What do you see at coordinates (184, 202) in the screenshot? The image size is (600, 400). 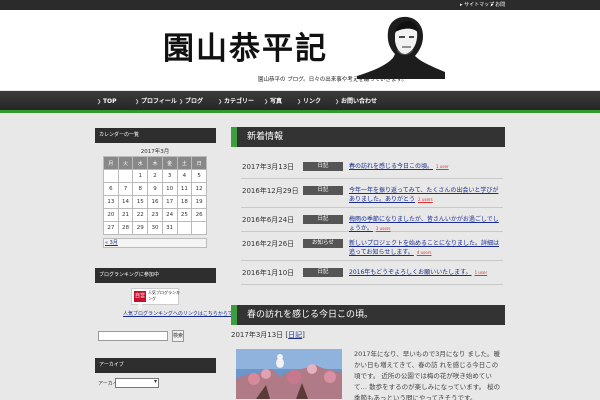 I see `calendar-day: 18` at bounding box center [184, 202].